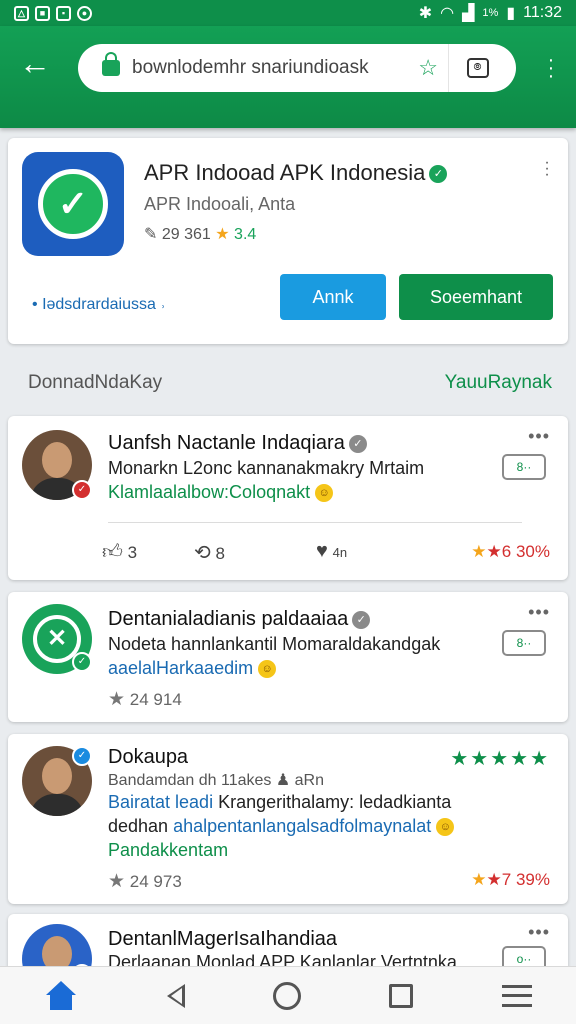  What do you see at coordinates (551, 68) in the screenshot?
I see `overflow-menu-icon: · · ·` at bounding box center [551, 68].